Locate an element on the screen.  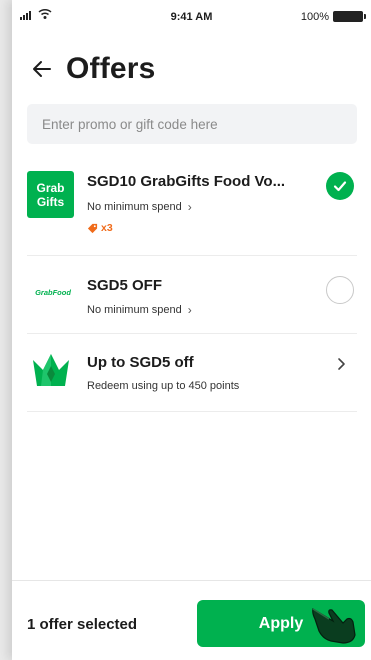
quantity-badge: x3 is located at coordinates (100, 228).